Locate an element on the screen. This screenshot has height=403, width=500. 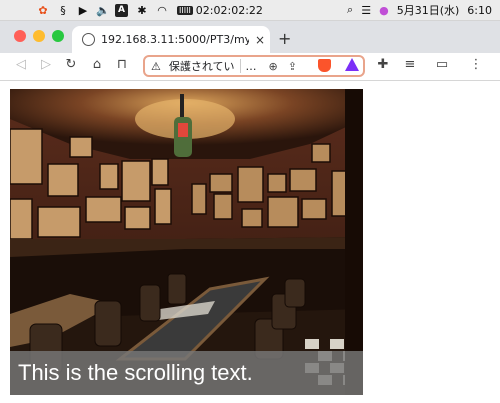
brave-rewards-icon is located at coordinates (352, 64).